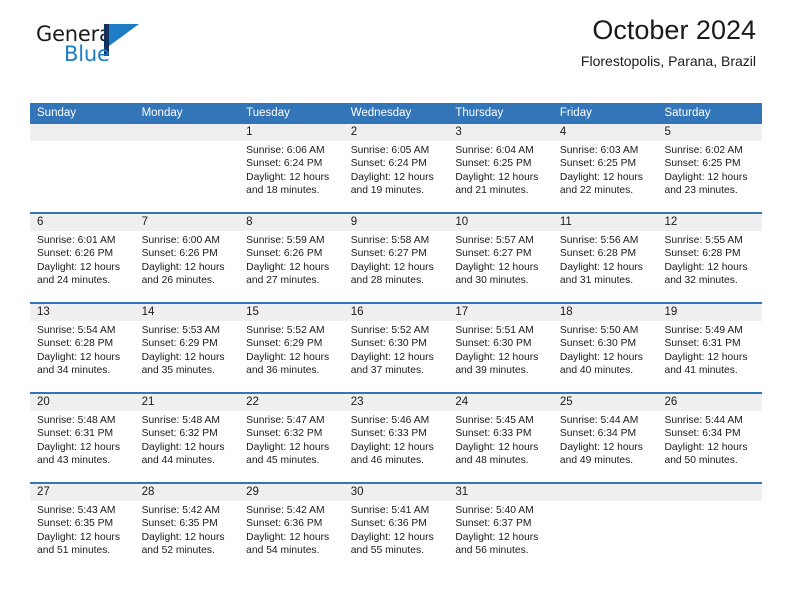  What do you see at coordinates (57, 113) in the screenshot?
I see `weekday-header-sunday: Sunday` at bounding box center [57, 113].